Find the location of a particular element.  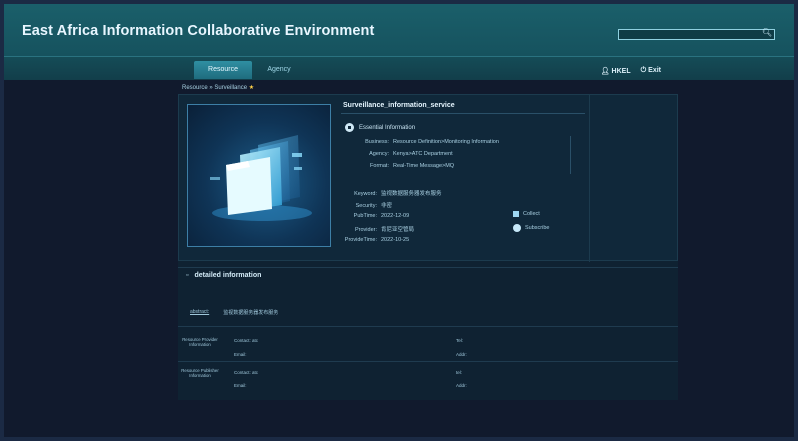

detail-title: detailed information is located at coordinates (228, 275).